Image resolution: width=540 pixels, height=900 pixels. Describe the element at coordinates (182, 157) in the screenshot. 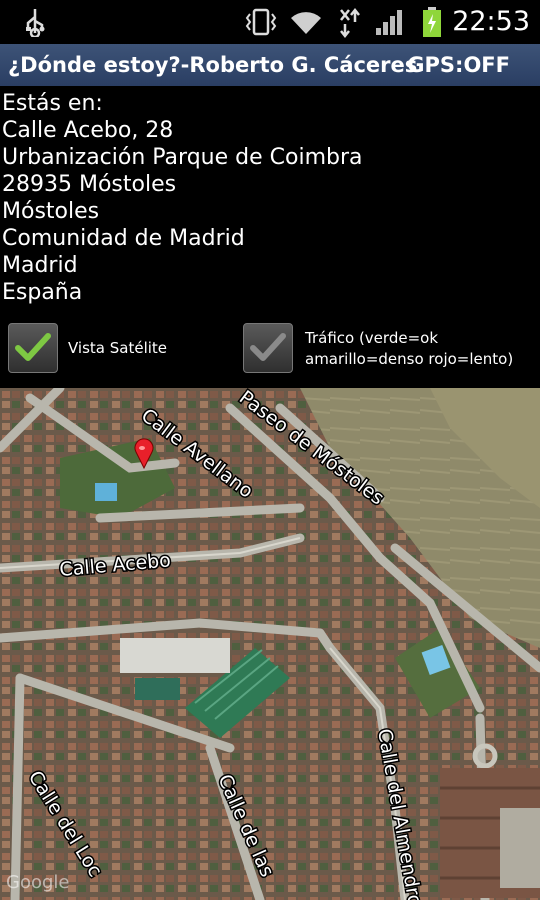

I see `address-line: Urbanización Parque de Coimbra` at that location.